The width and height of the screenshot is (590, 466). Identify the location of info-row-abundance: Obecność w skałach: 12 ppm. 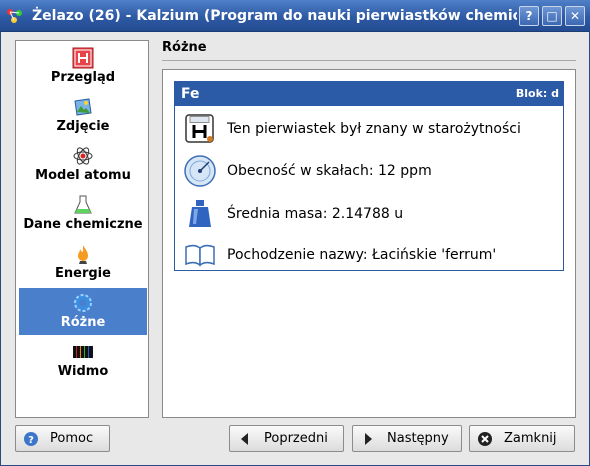
(371, 171).